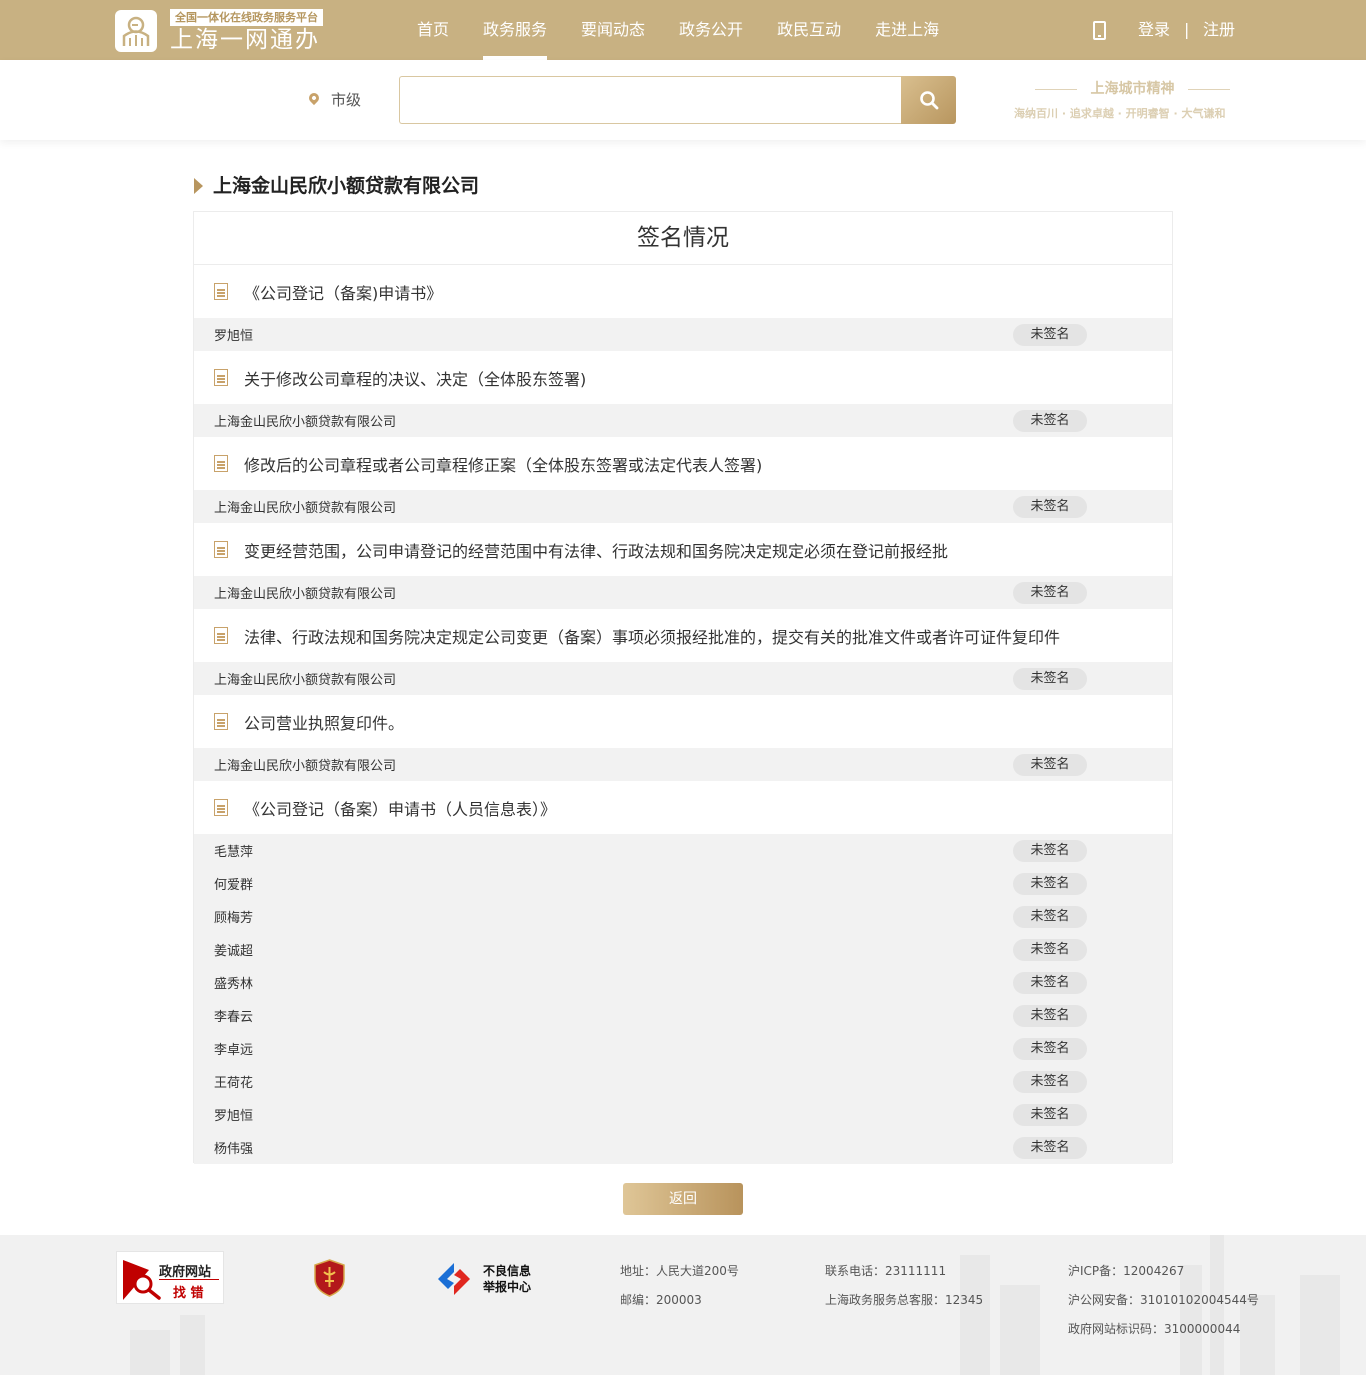 This screenshot has width=1366, height=1375. What do you see at coordinates (454, 1279) in the screenshot?
I see `report-center-logo-icon` at bounding box center [454, 1279].